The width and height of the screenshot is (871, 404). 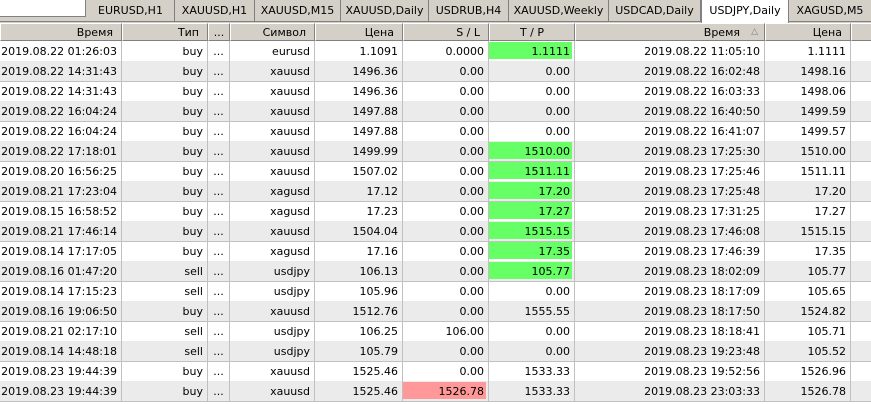 I want to click on cell-price-text: 106.13, so click(x=379, y=271).